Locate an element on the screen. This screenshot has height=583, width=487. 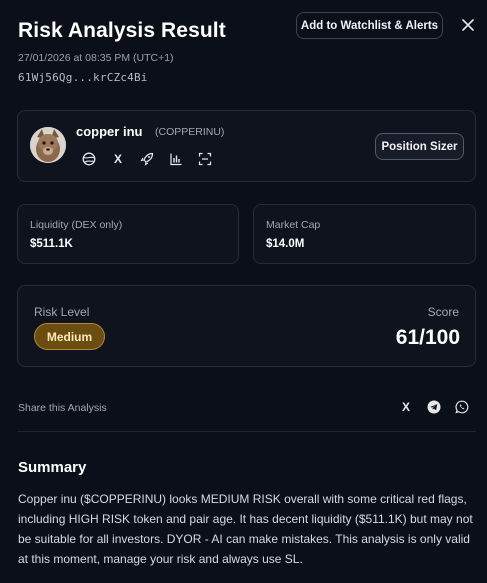
token-links: X is located at coordinates (147, 159).